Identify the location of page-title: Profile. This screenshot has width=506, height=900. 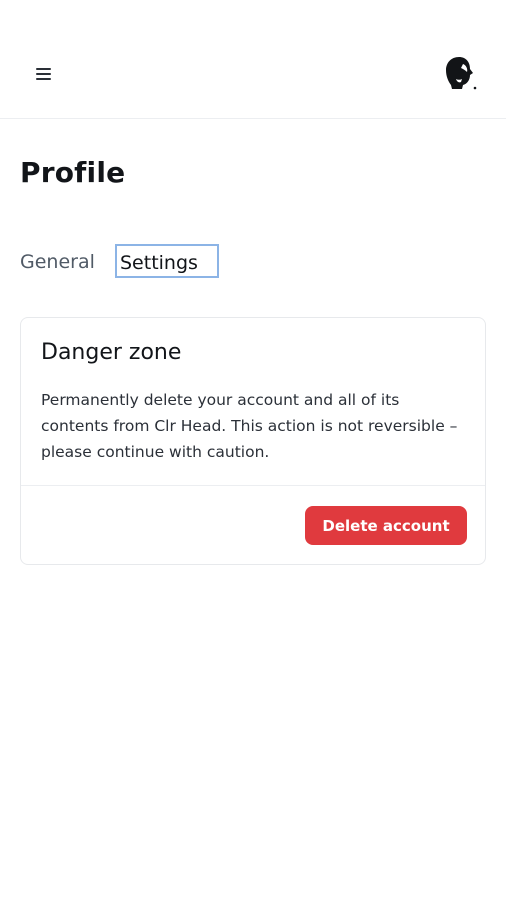
(73, 172).